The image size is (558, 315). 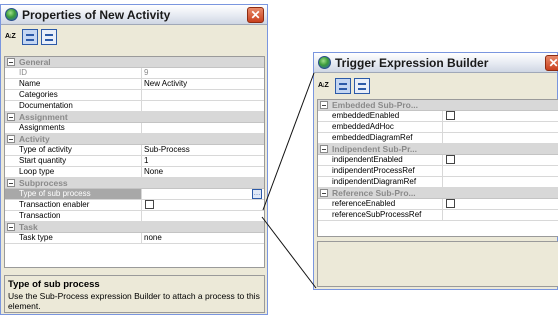 I want to click on connector-lines, so click(x=289, y=180).